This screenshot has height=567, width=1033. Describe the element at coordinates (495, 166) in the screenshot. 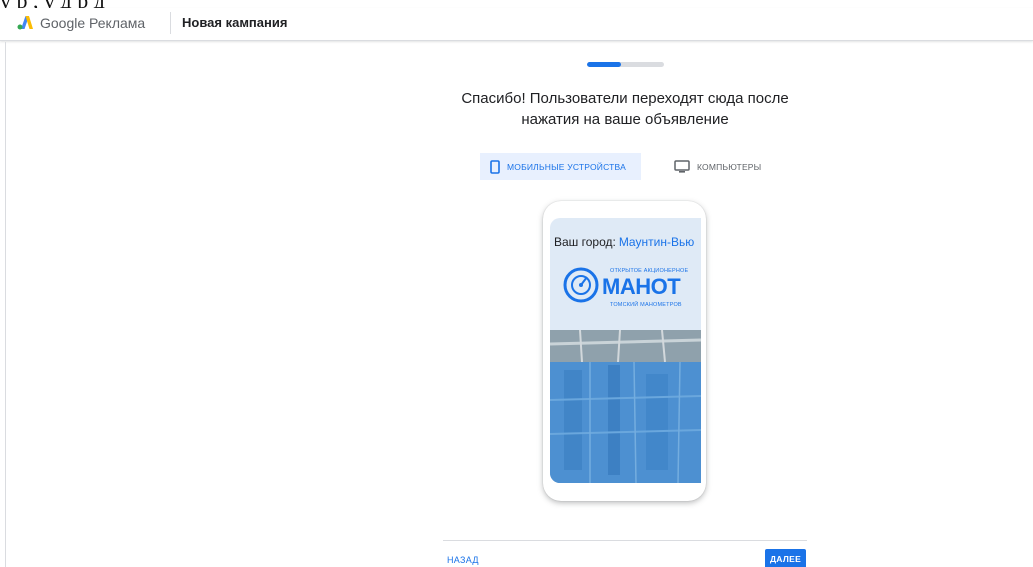

I see `smartphone-icon` at that location.